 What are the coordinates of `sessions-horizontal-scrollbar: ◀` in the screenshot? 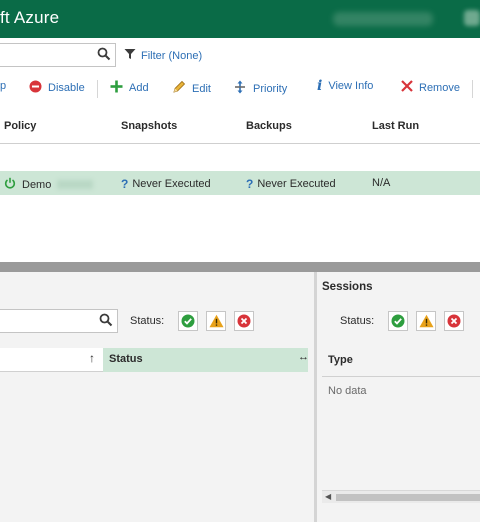 It's located at (401, 496).